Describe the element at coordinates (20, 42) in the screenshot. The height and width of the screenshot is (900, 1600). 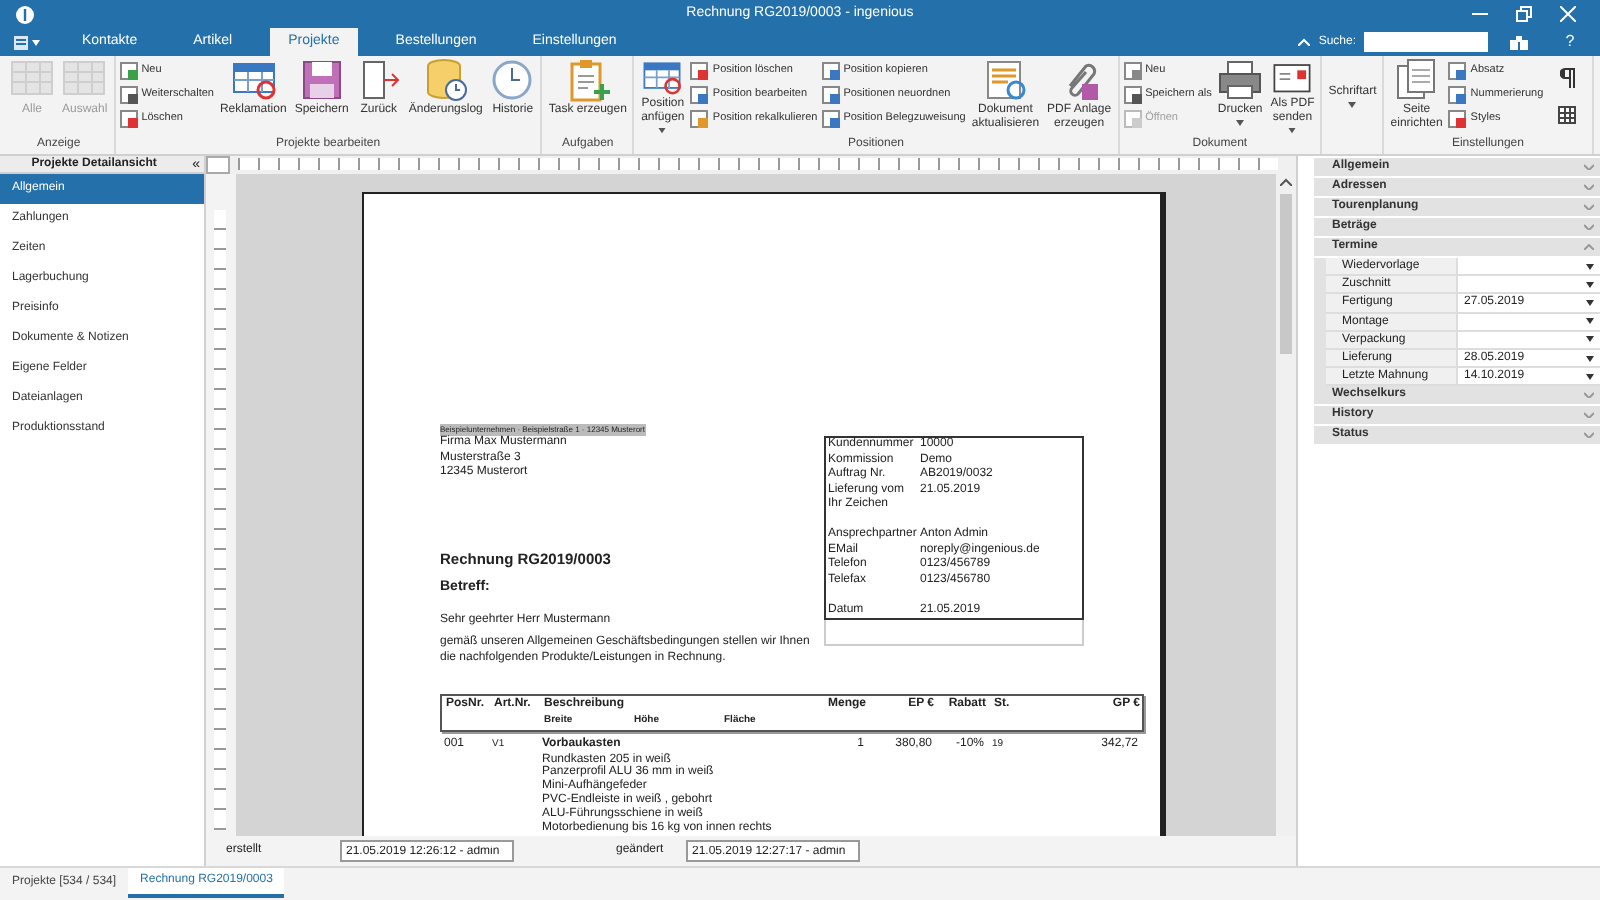
I see `menu-icon` at that location.